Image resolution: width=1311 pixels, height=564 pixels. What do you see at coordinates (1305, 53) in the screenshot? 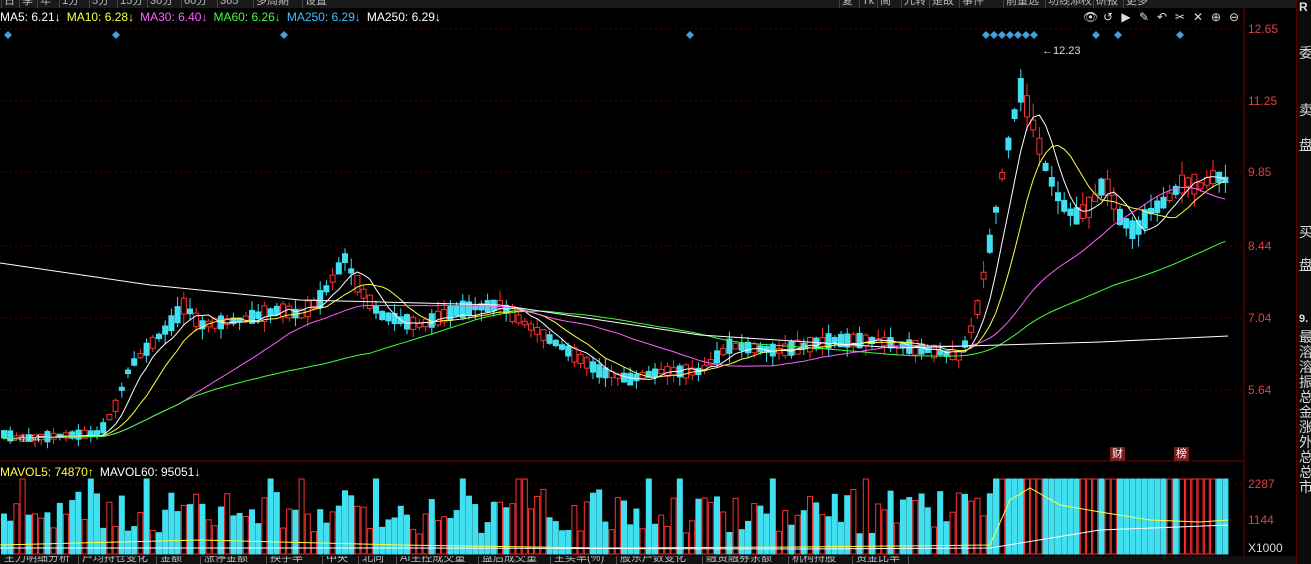
I see `side-wei: 委` at bounding box center [1305, 53].